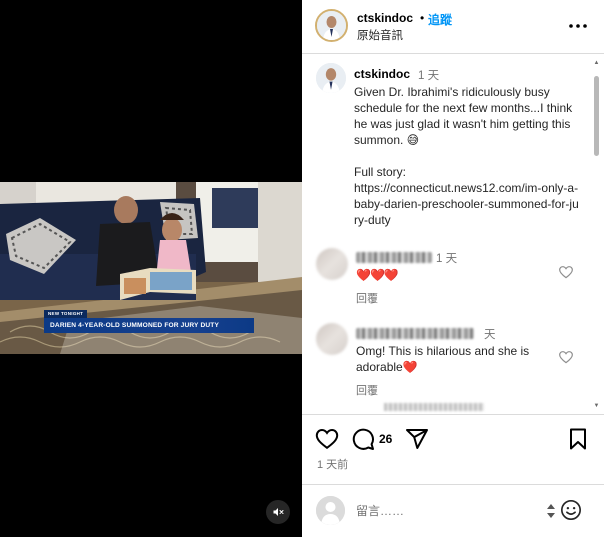 This screenshot has width=604, height=537. I want to click on post-date: 1 天前, so click(332, 464).